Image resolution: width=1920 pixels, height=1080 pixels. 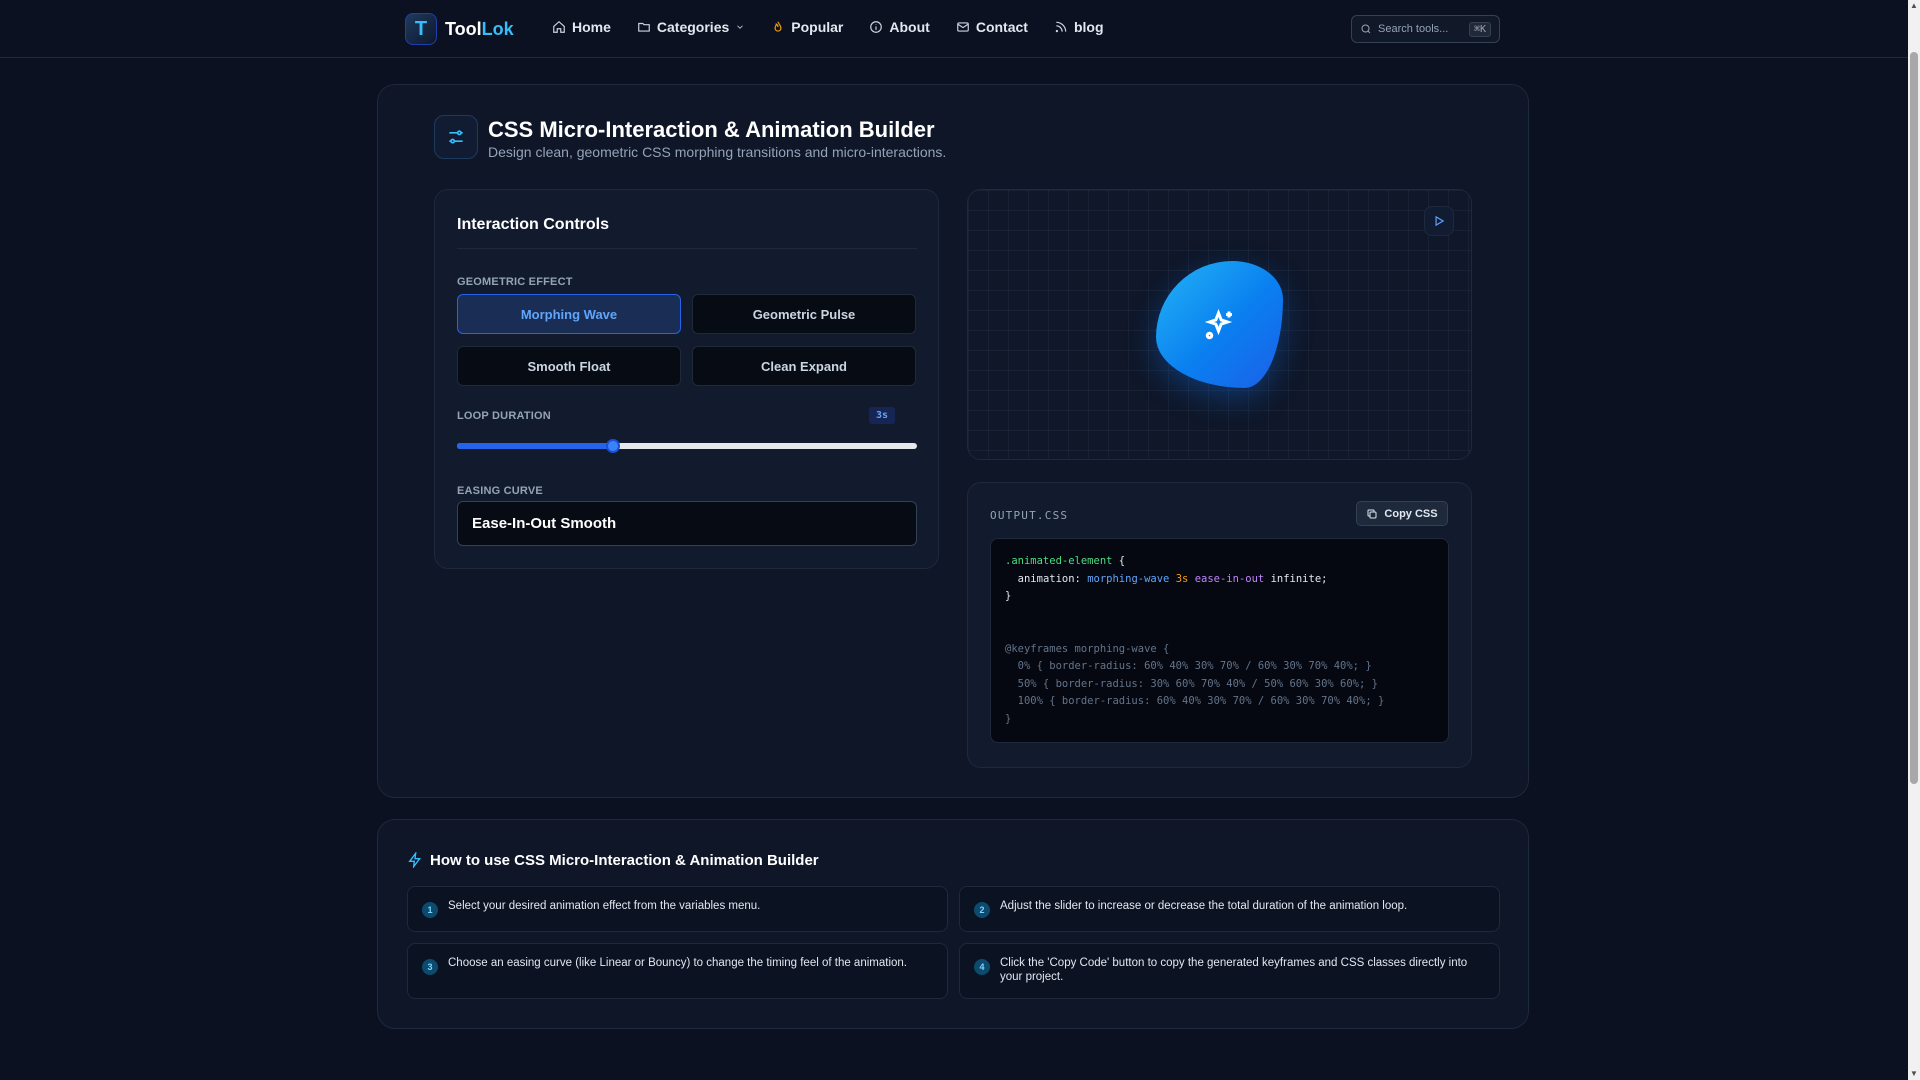 I want to click on step-number: 2, so click(x=982, y=910).